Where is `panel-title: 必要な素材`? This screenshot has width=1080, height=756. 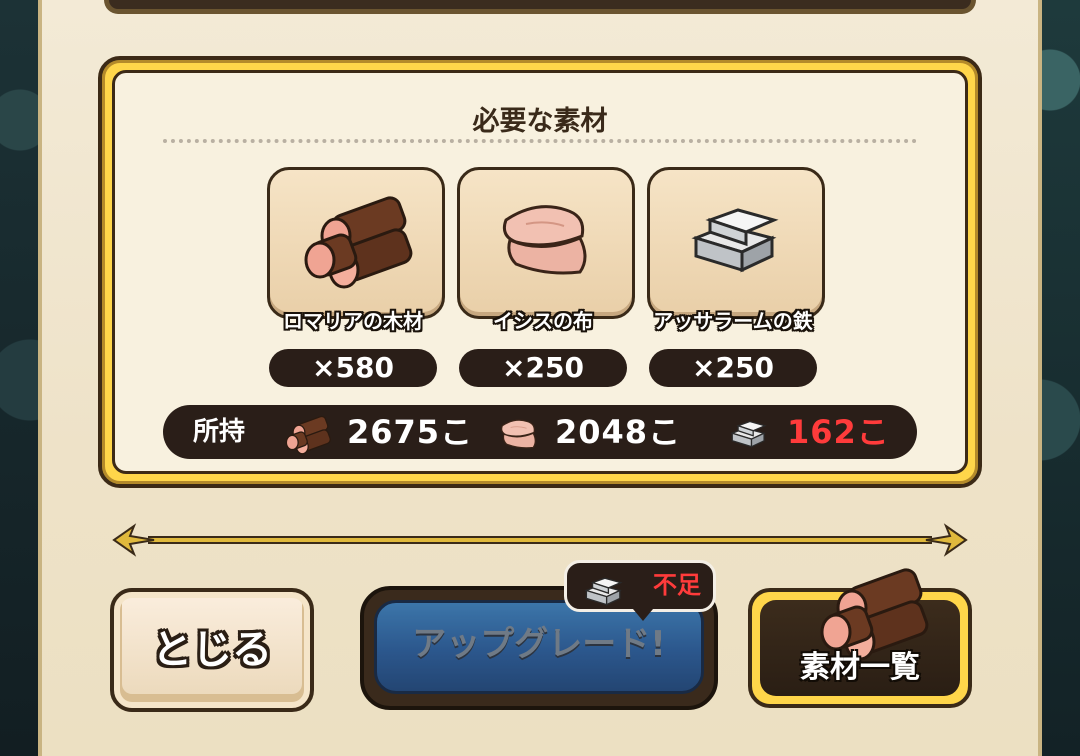 panel-title: 必要な素材 is located at coordinates (540, 121).